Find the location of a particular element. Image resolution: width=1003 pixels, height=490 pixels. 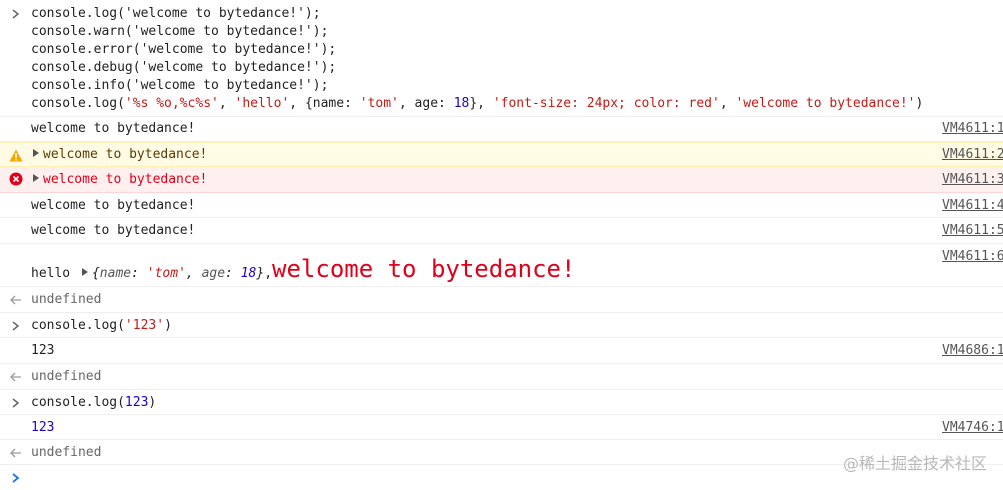

console-result-1: undefined is located at coordinates (501, 300).